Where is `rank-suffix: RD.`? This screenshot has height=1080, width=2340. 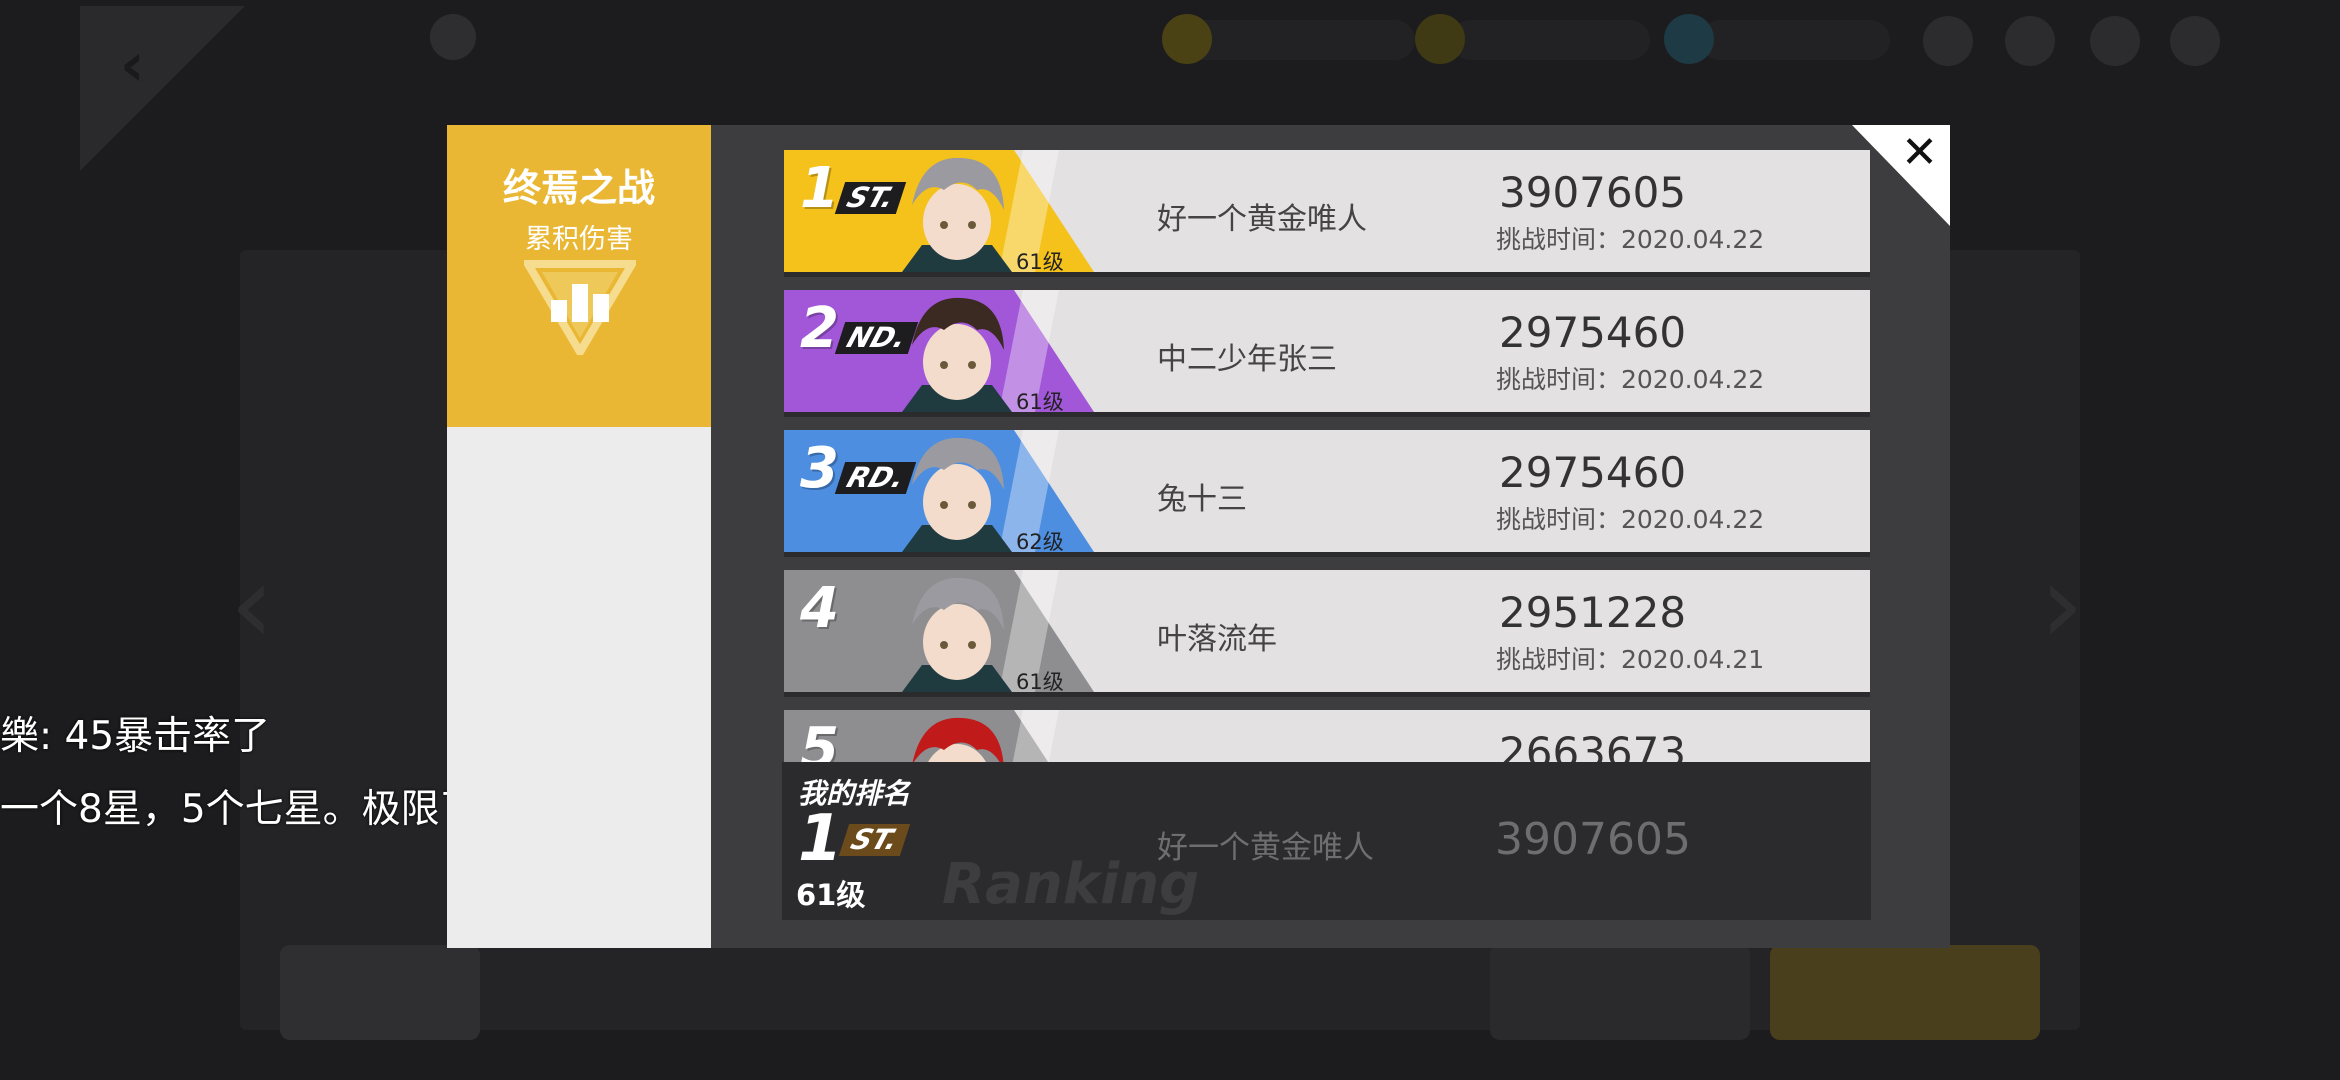 rank-suffix: RD. is located at coordinates (875, 477).